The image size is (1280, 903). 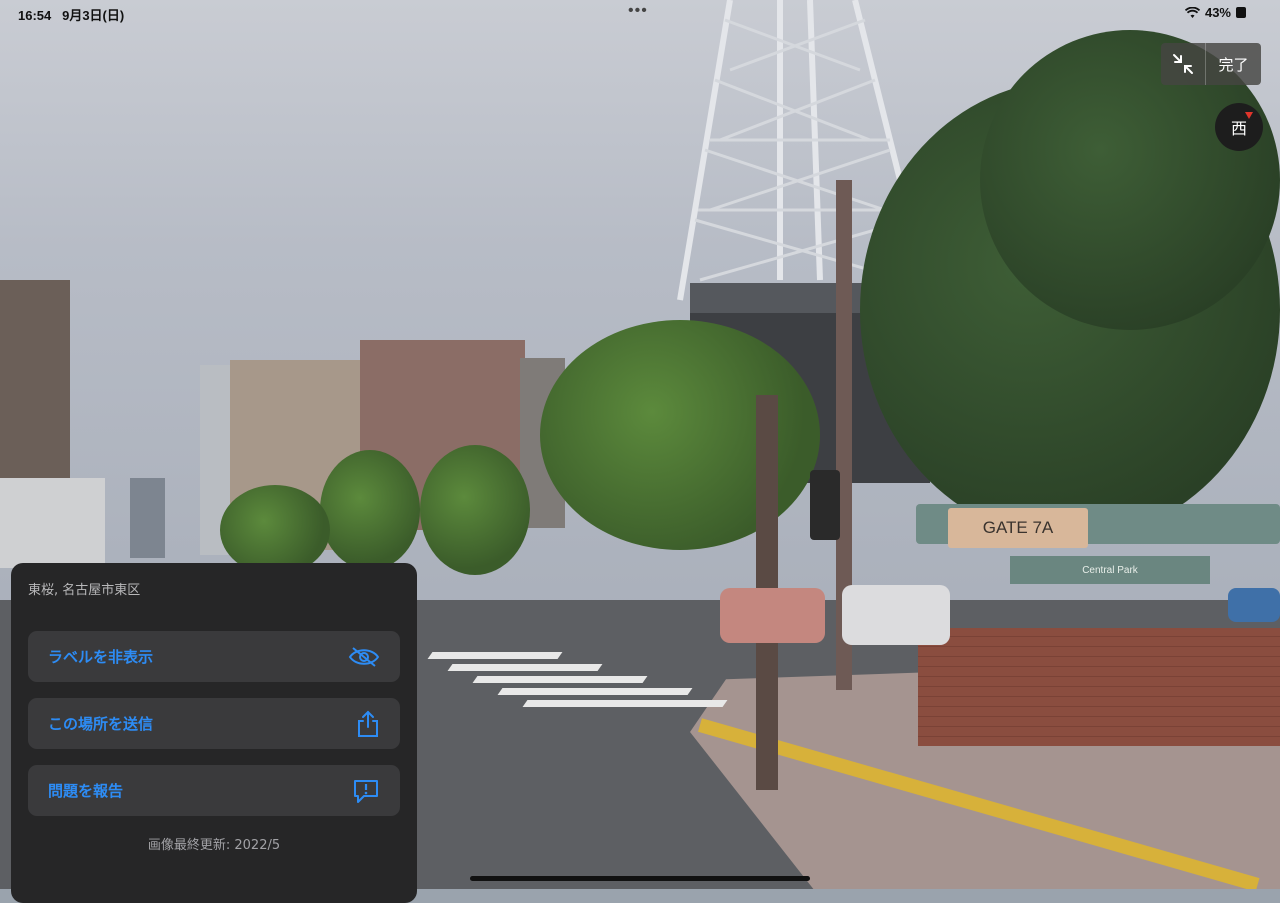 I want to click on collapse-button, so click(x=1183, y=64).